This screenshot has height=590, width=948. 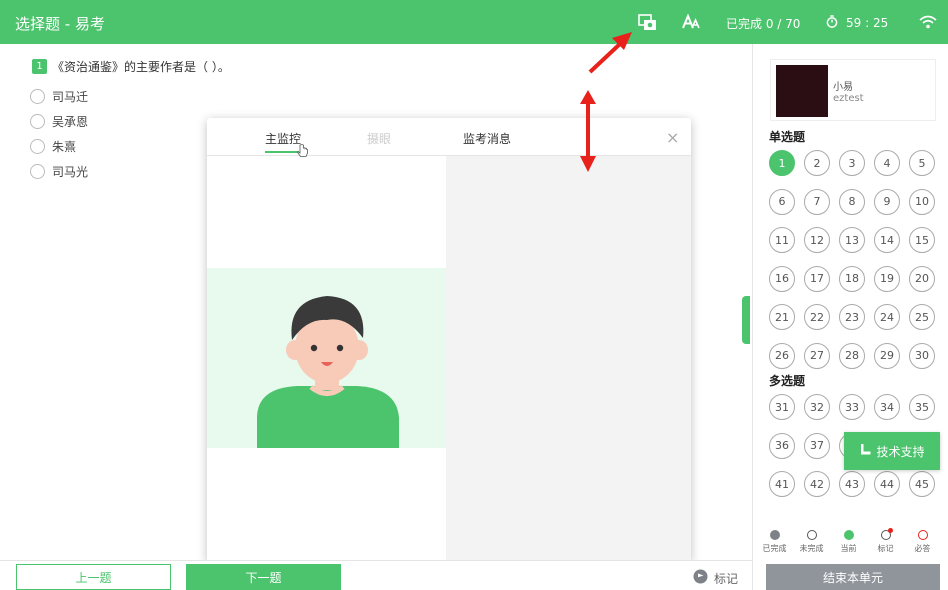 I want to click on question-nav-6: 6, so click(x=782, y=201).